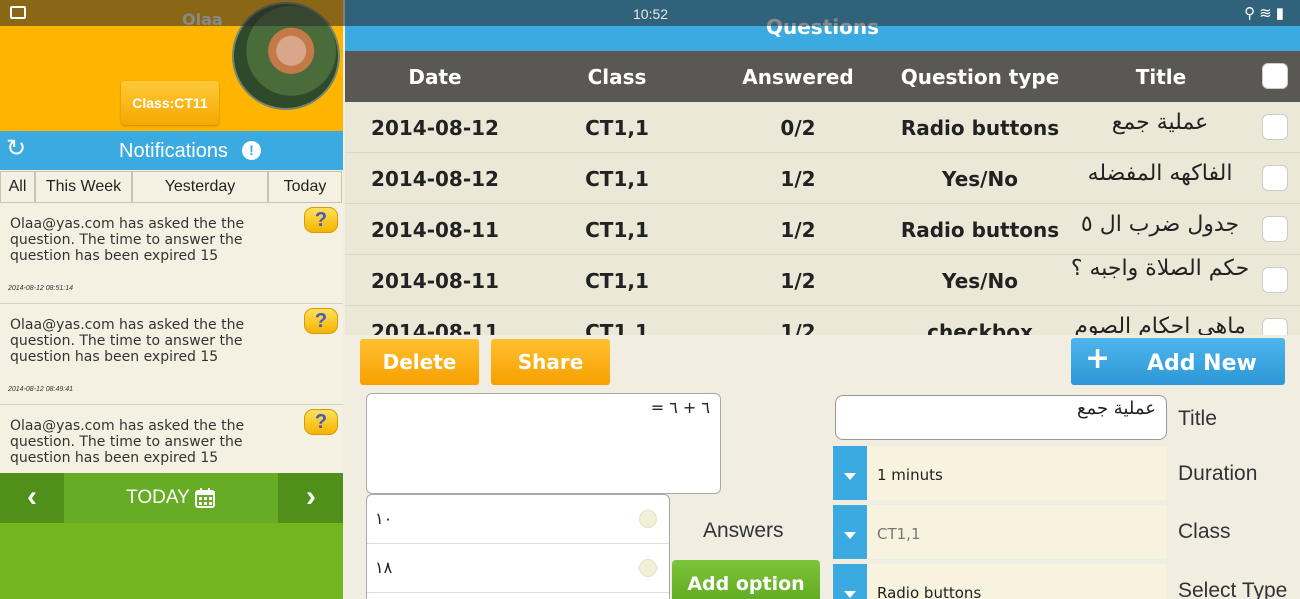 The width and height of the screenshot is (1300, 599). Describe the element at coordinates (1178, 361) in the screenshot. I see `add-new-button: + Add New` at that location.